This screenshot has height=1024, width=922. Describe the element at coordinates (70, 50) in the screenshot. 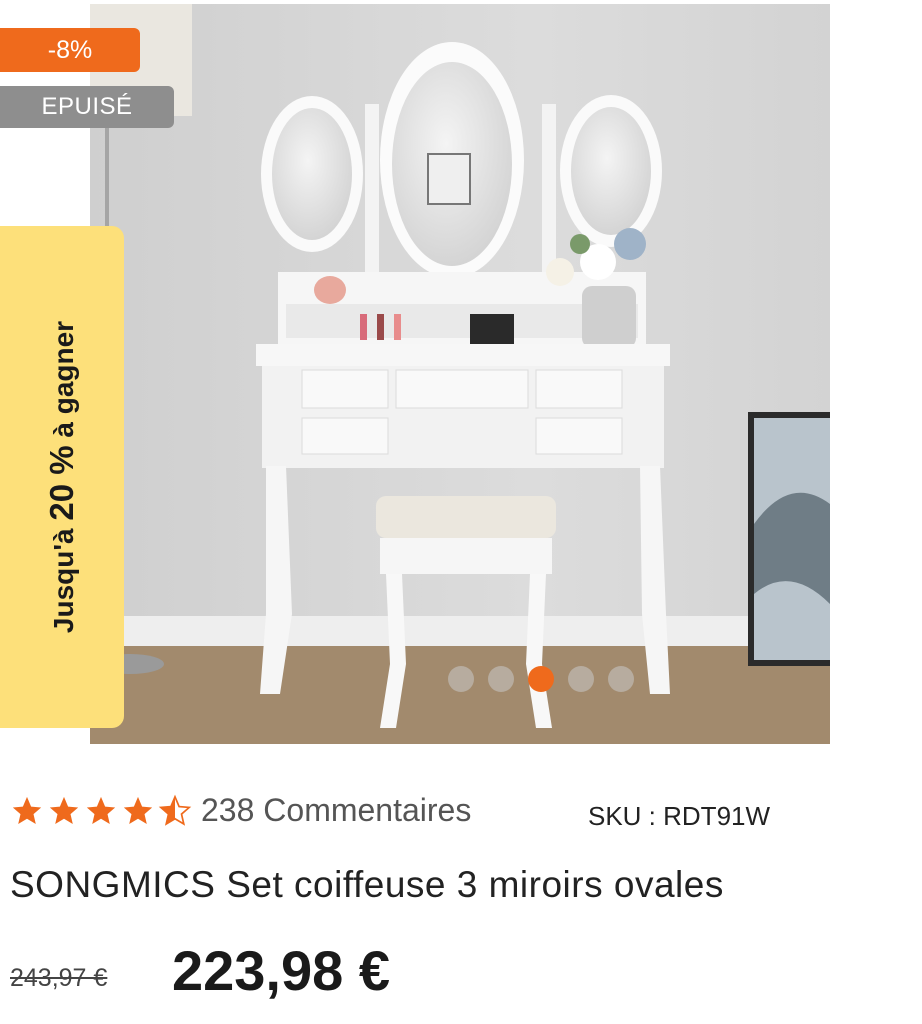

I see `discount-badge: -8%` at that location.